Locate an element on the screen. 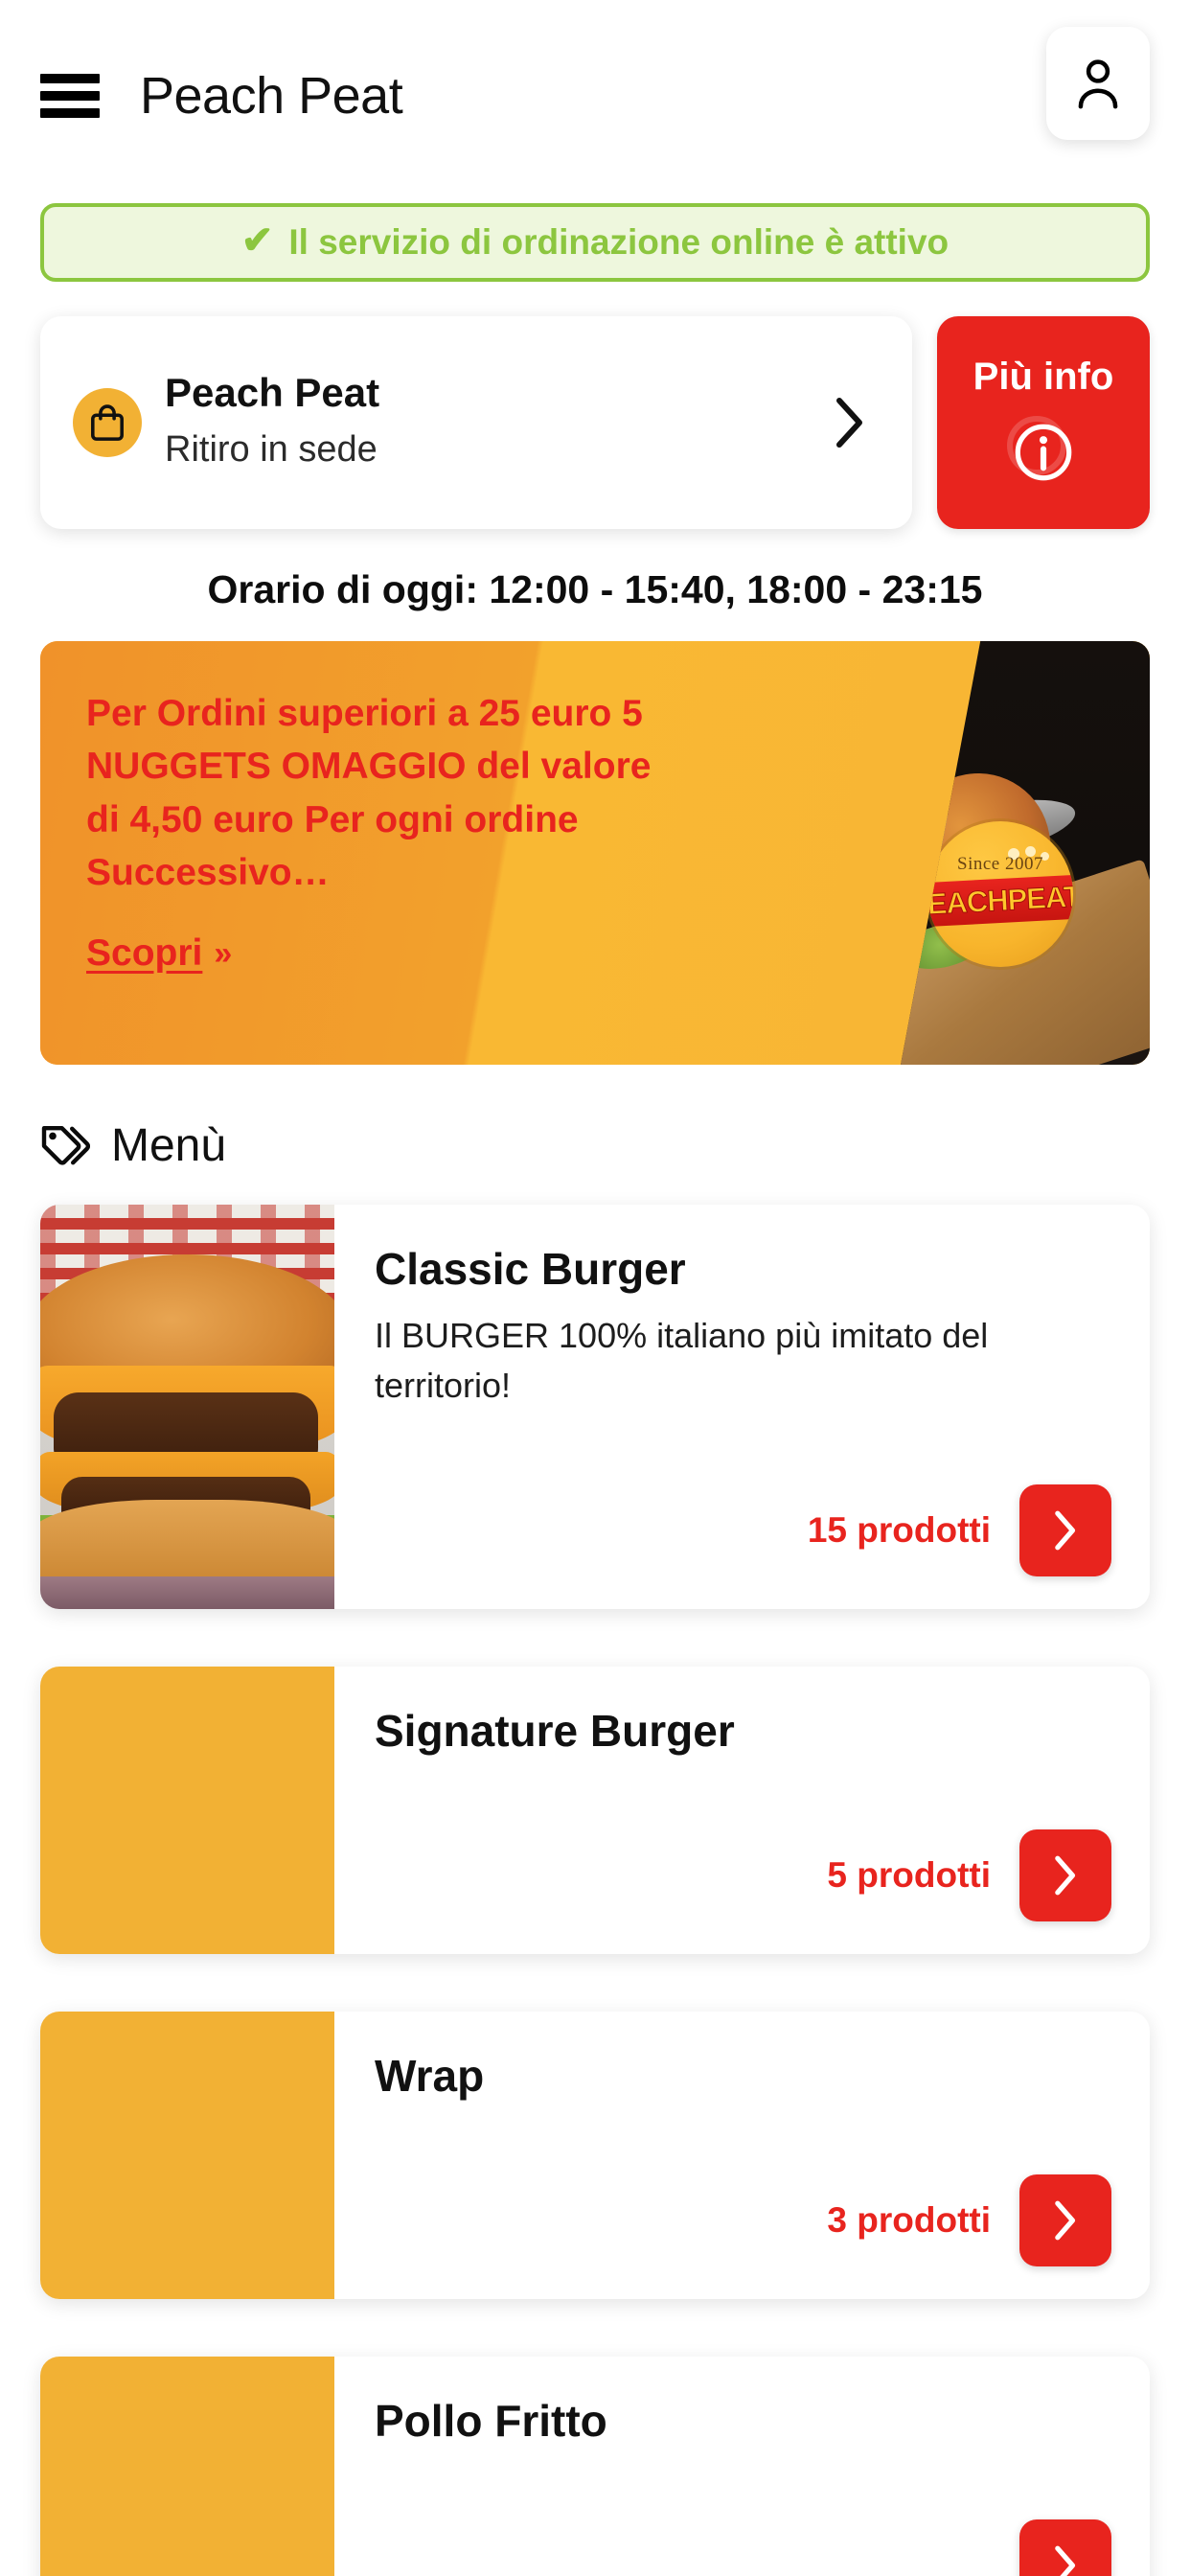 The height and width of the screenshot is (2576, 1190). category-title: Classic Burger is located at coordinates (530, 1269).